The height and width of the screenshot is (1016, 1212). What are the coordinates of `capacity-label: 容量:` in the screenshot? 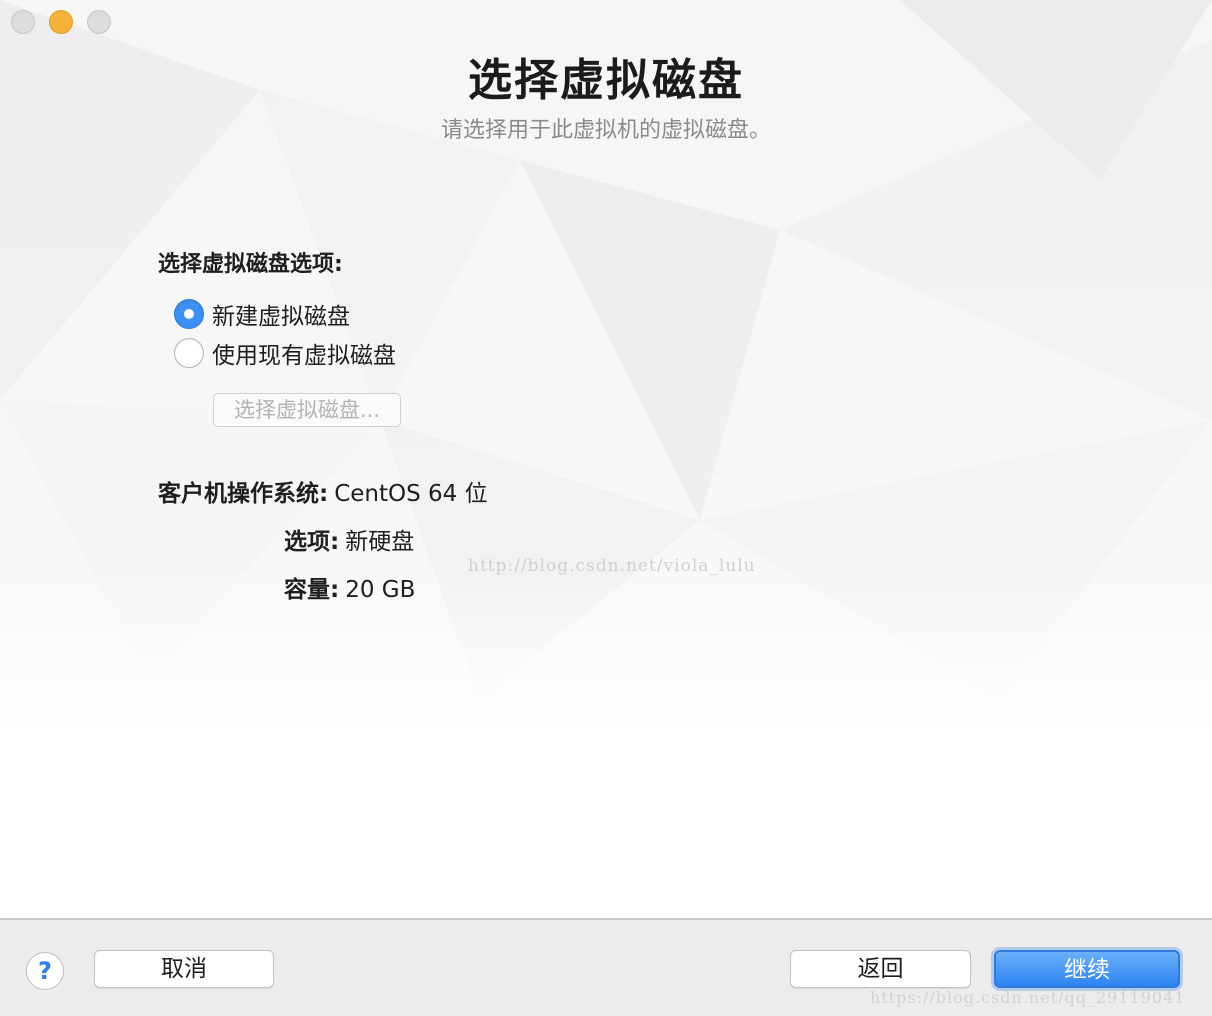 It's located at (312, 590).